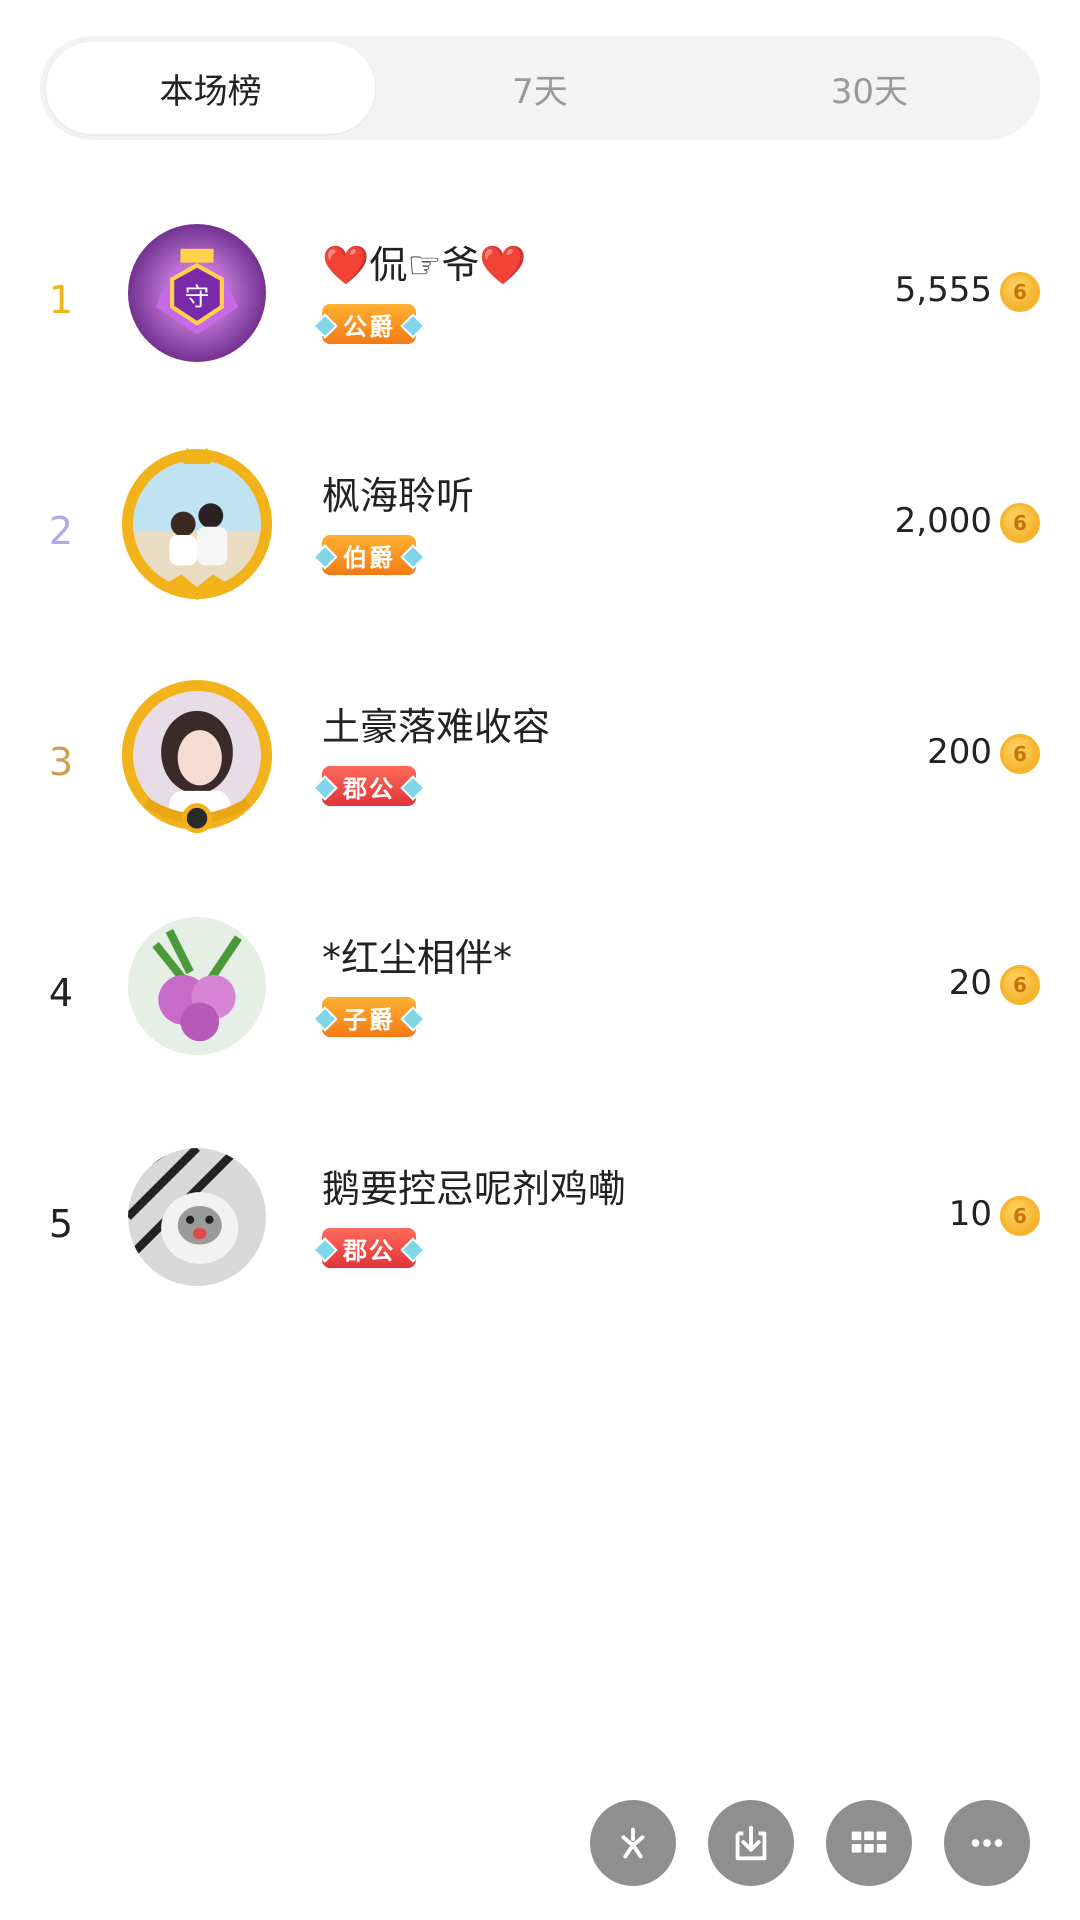 The width and height of the screenshot is (1080, 1920). What do you see at coordinates (540, 1239) in the screenshot?
I see `list-item: 5 鹅要控忌呢剂鸡嘞 郡公 10 6` at bounding box center [540, 1239].